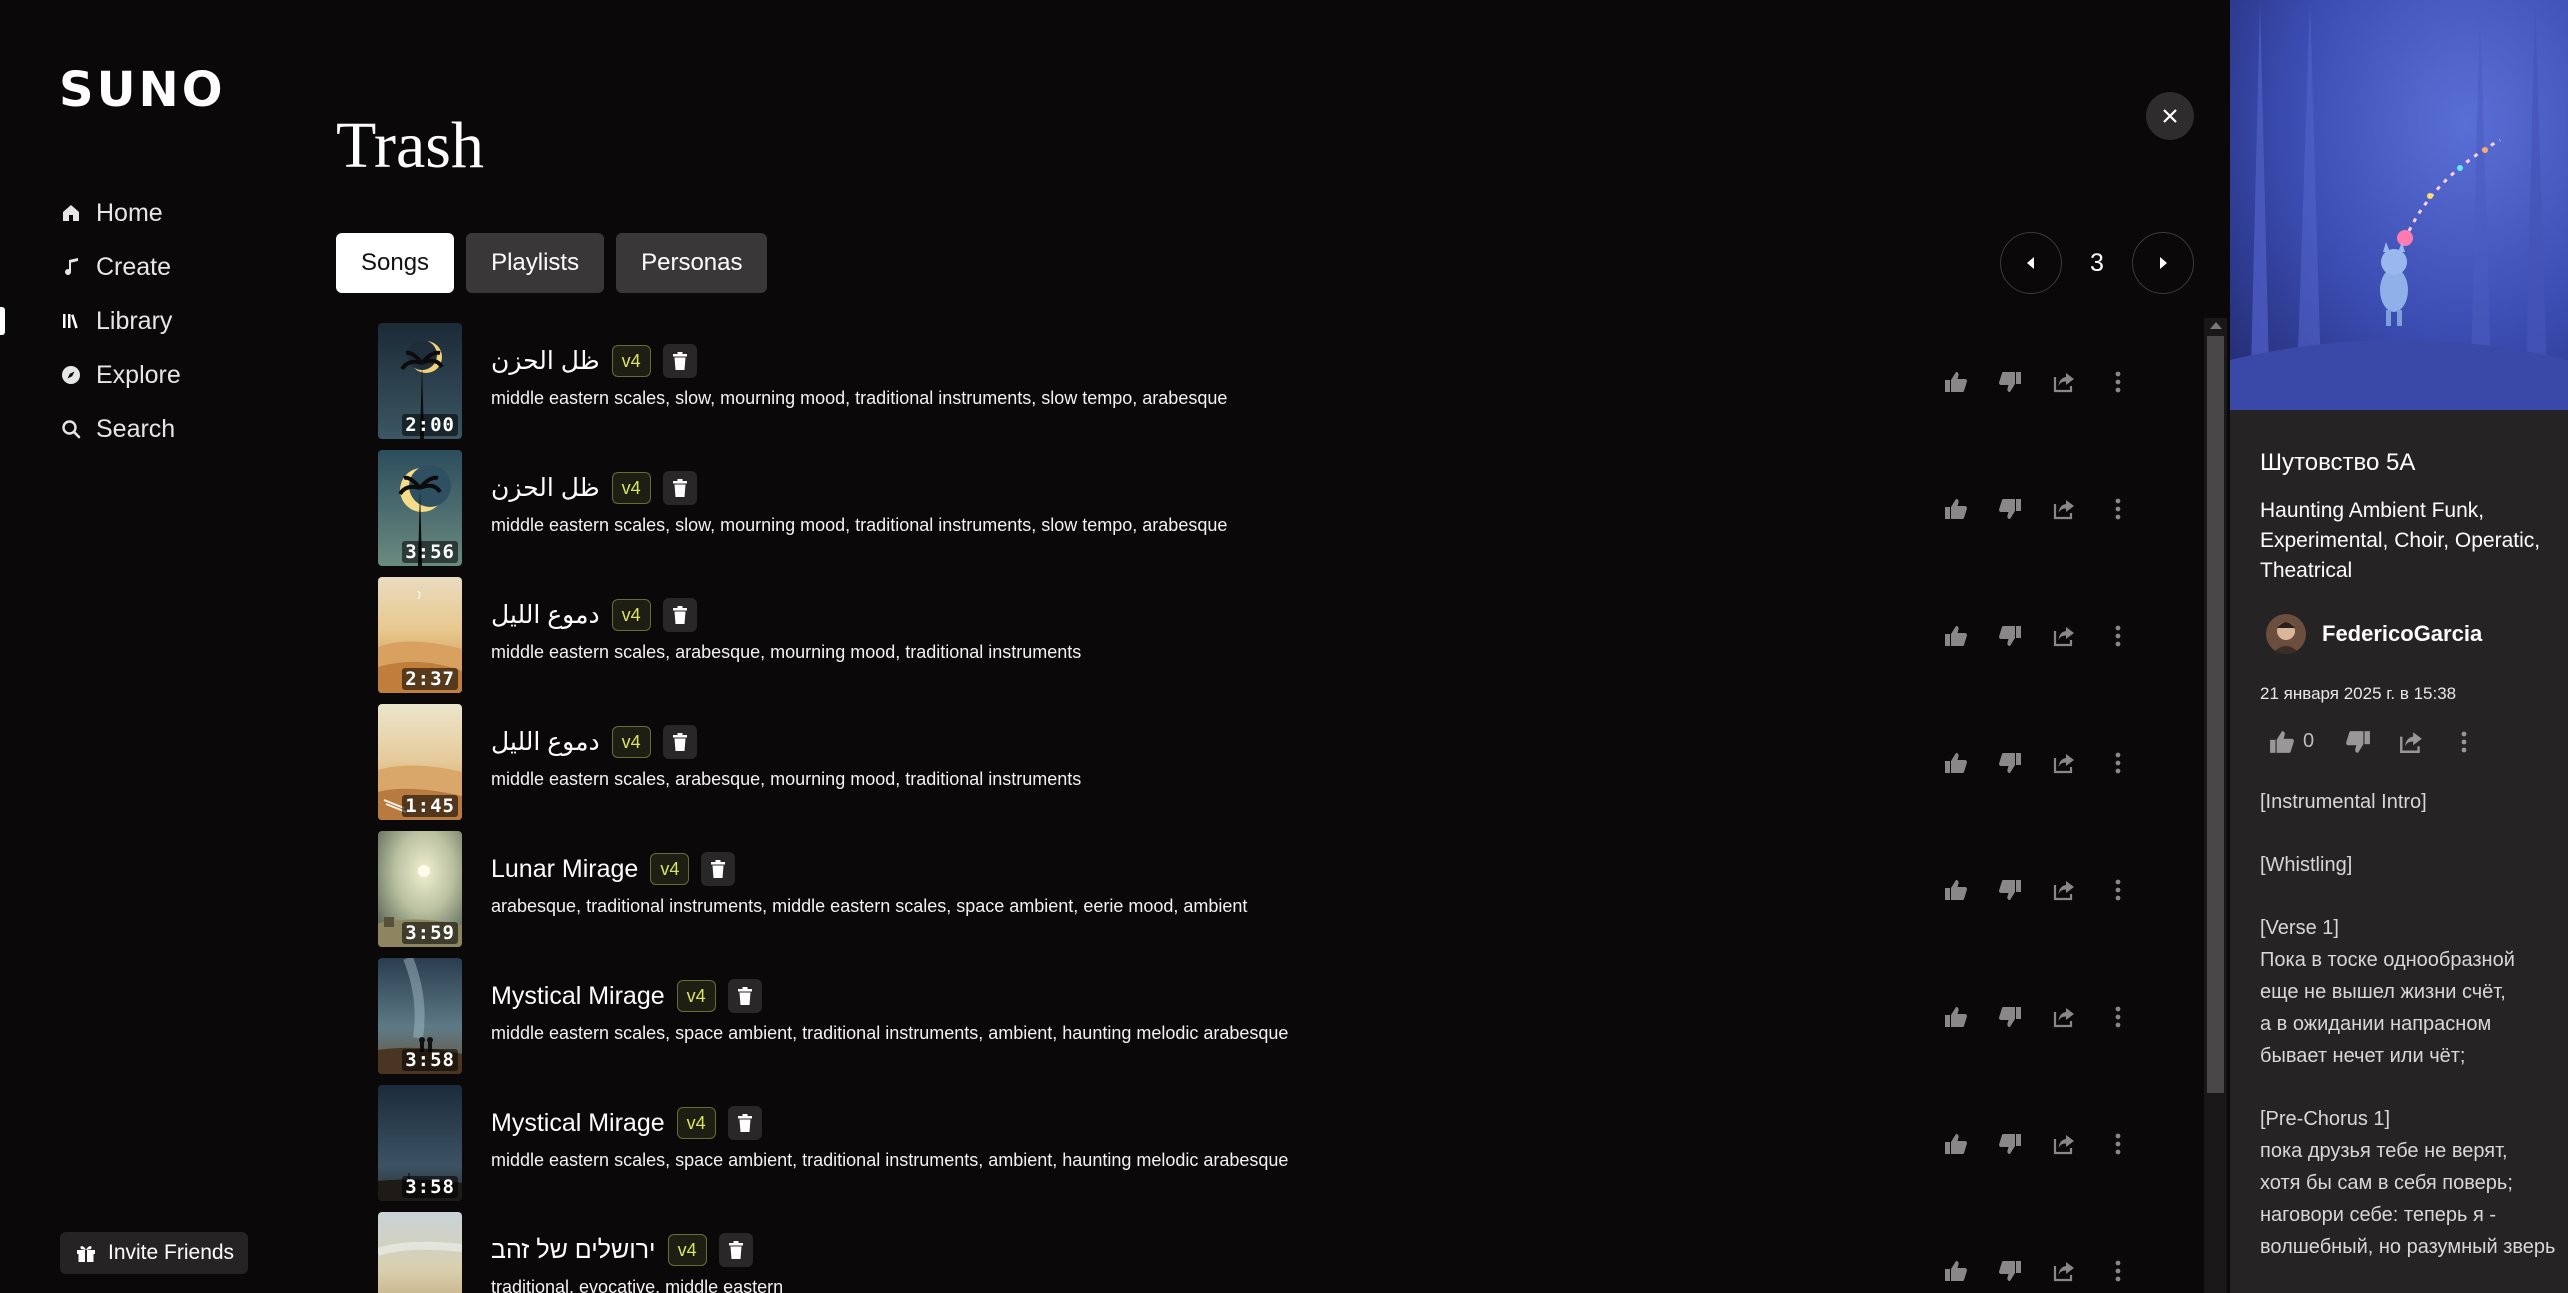 The image size is (2568, 1293). What do you see at coordinates (2286, 634) in the screenshot?
I see `avatar` at bounding box center [2286, 634].